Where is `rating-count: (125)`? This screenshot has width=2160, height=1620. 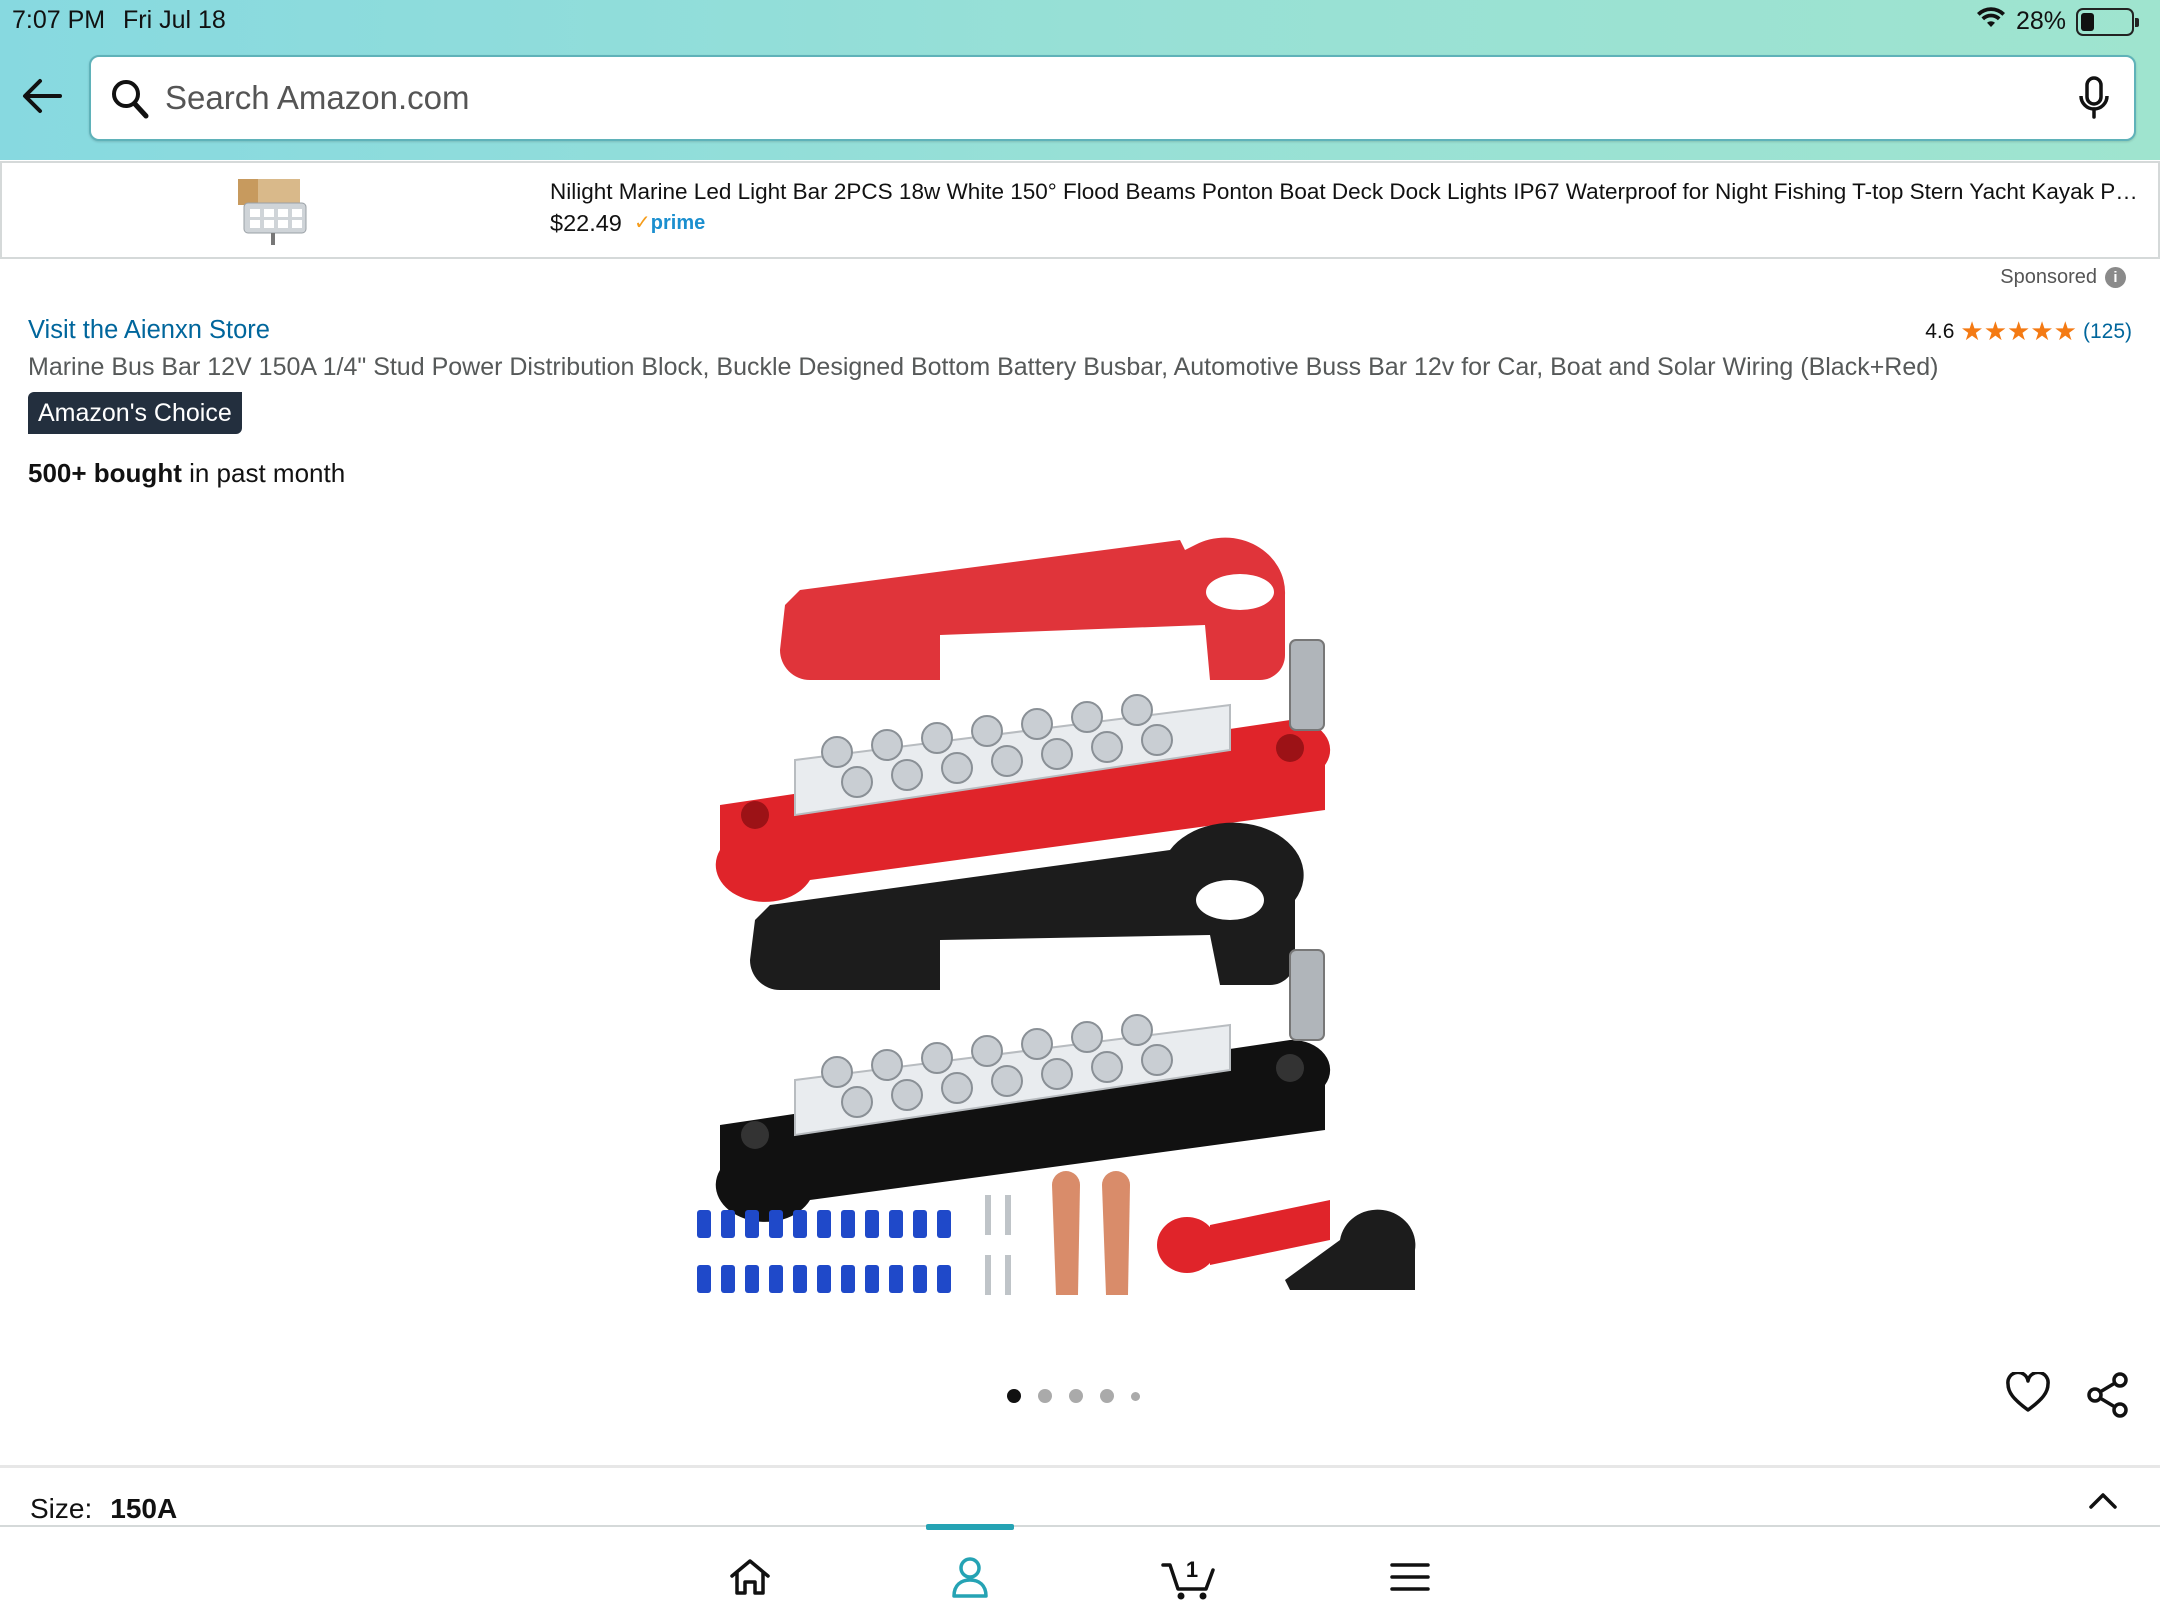
rating-count: (125) is located at coordinates (2107, 332).